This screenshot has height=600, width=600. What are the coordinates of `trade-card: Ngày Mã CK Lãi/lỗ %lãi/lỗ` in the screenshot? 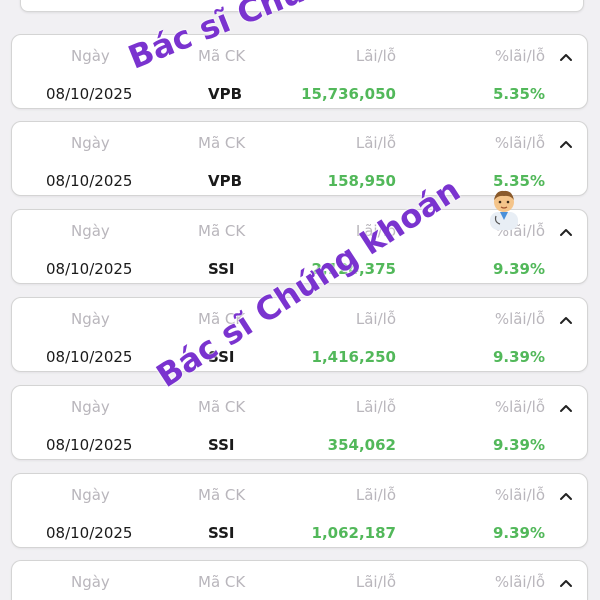 It's located at (299, 580).